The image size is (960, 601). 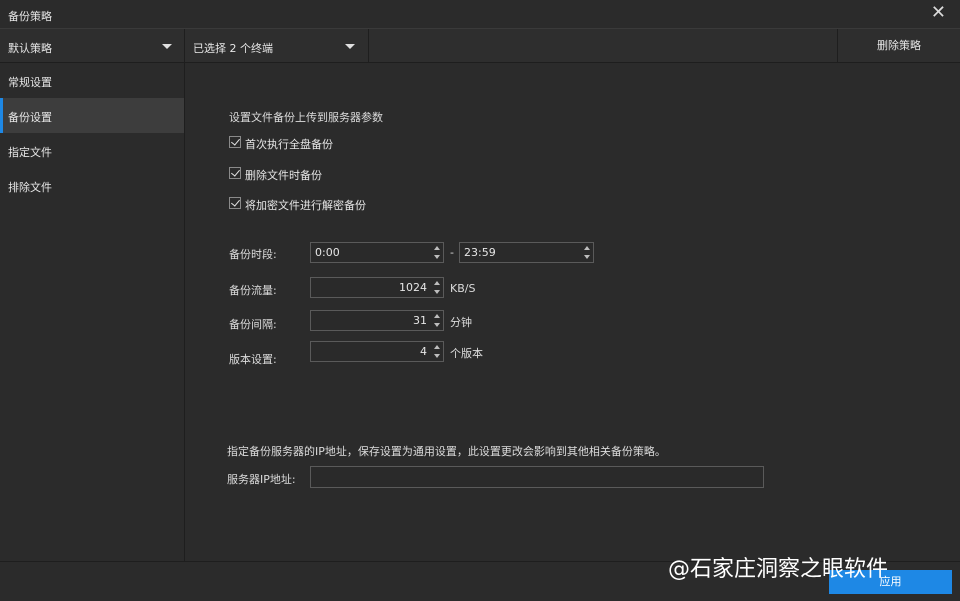 I want to click on server-ip-input, so click(x=537, y=477).